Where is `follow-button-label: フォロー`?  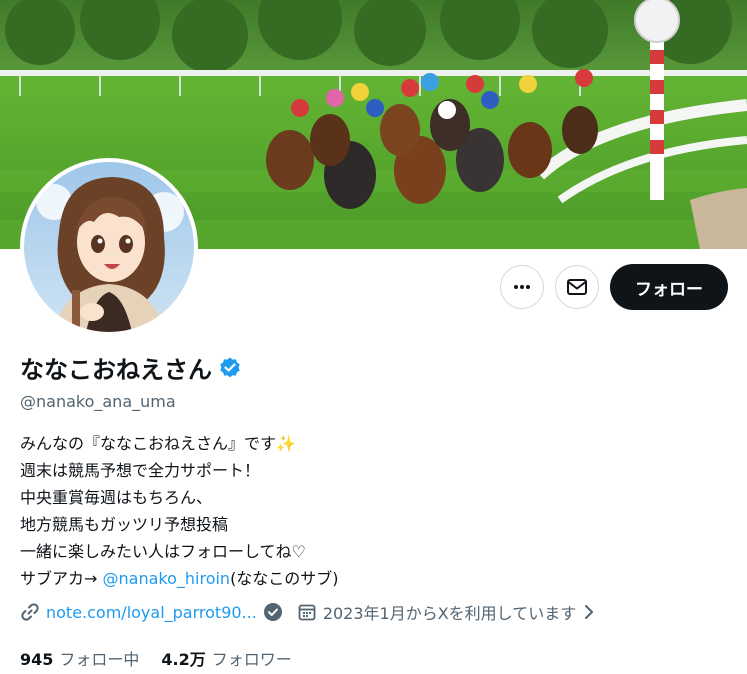
follow-button-label: フォロー is located at coordinates (669, 289).